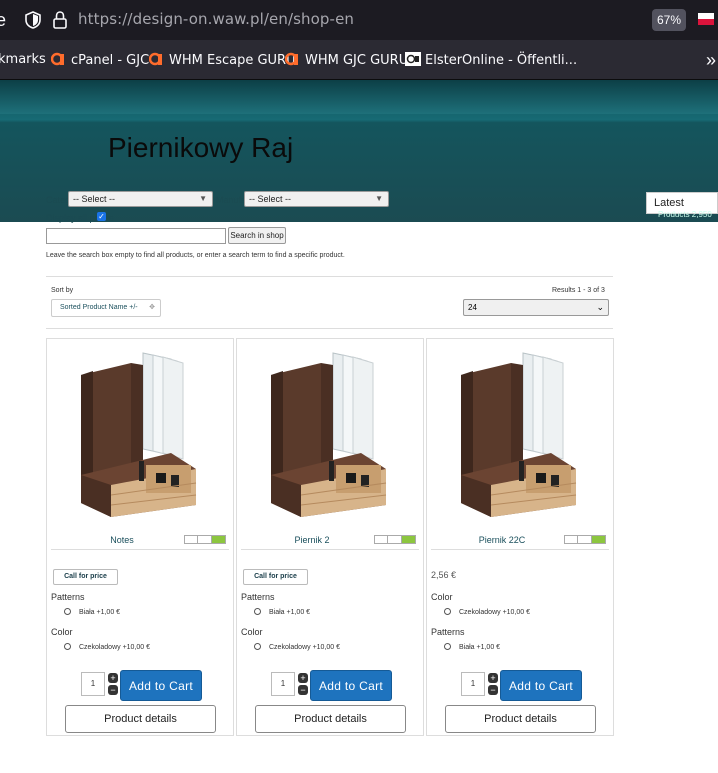 Image resolution: width=718 pixels, height=773 pixels. What do you see at coordinates (600, 307) in the screenshot?
I see `chevron-down-icon: ⌄` at bounding box center [600, 307].